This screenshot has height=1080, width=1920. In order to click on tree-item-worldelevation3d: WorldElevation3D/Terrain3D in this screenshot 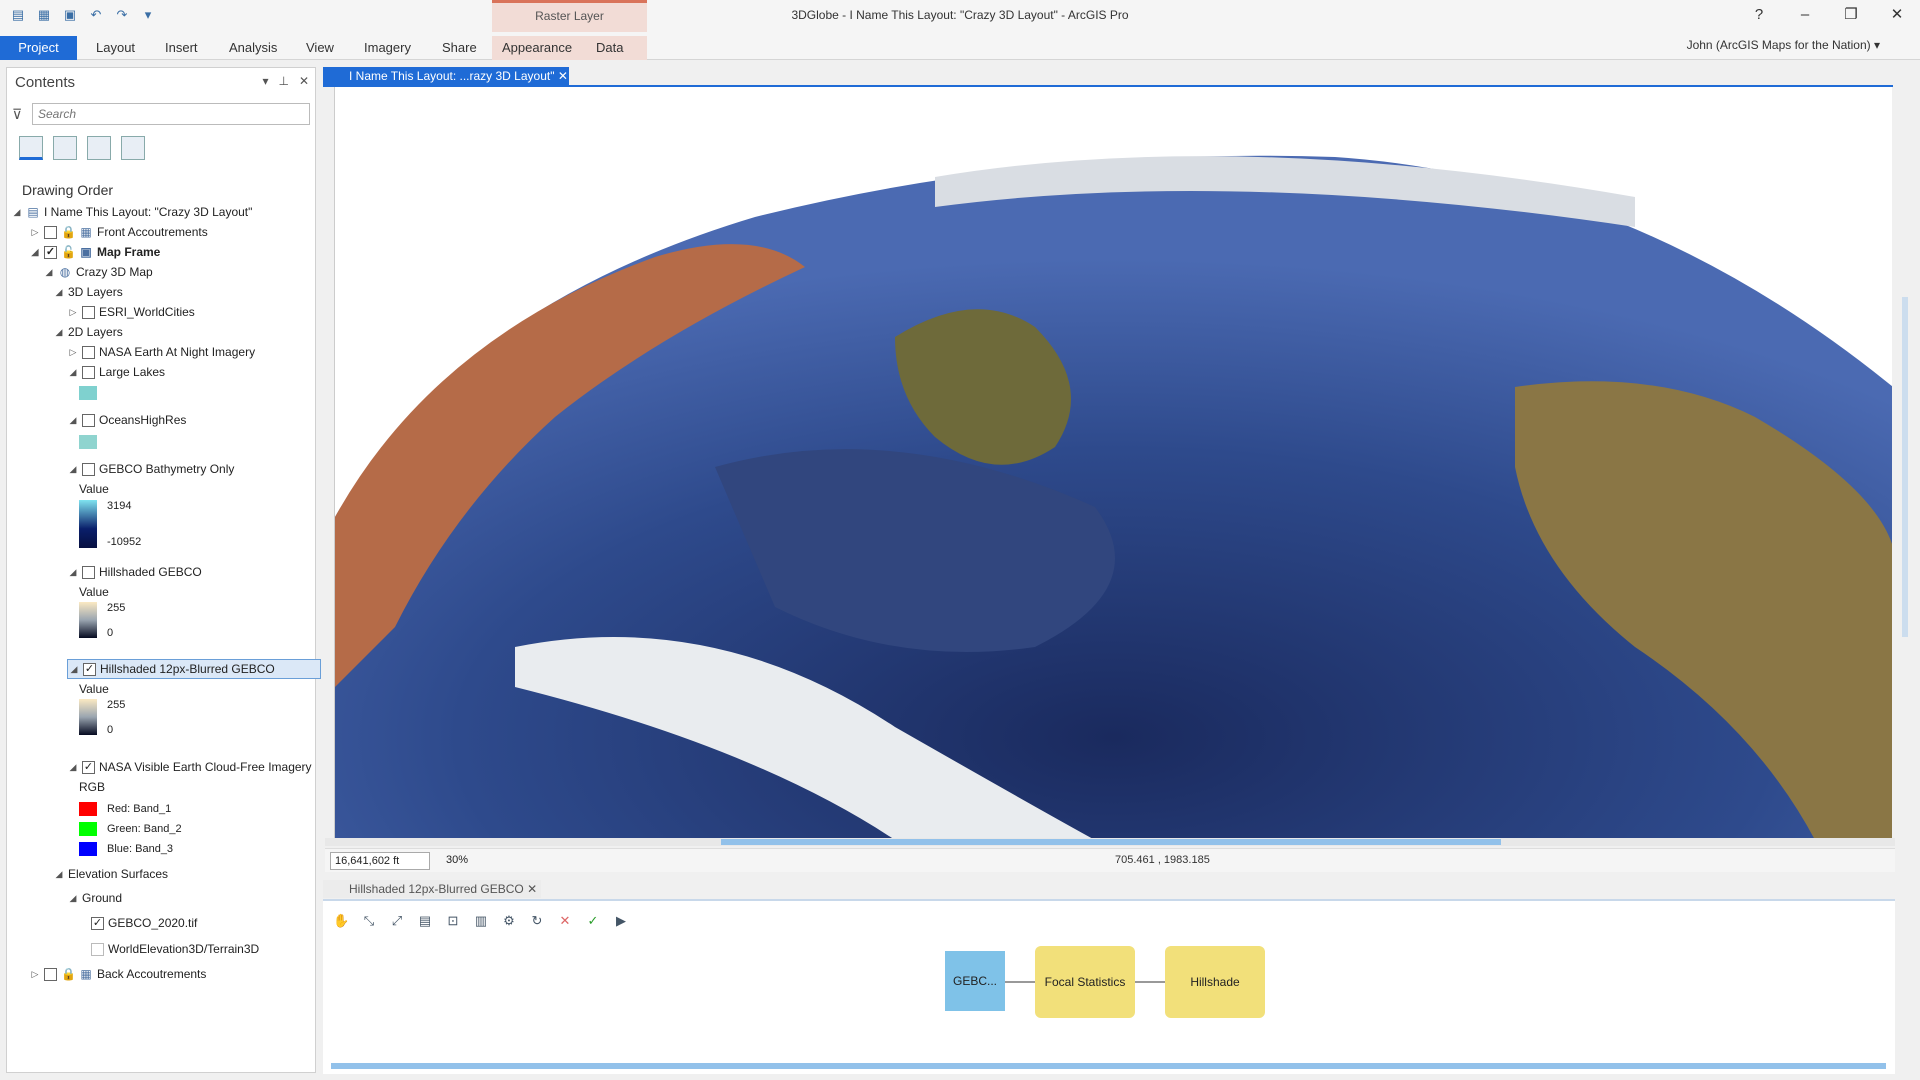, I will do `click(175, 949)`.